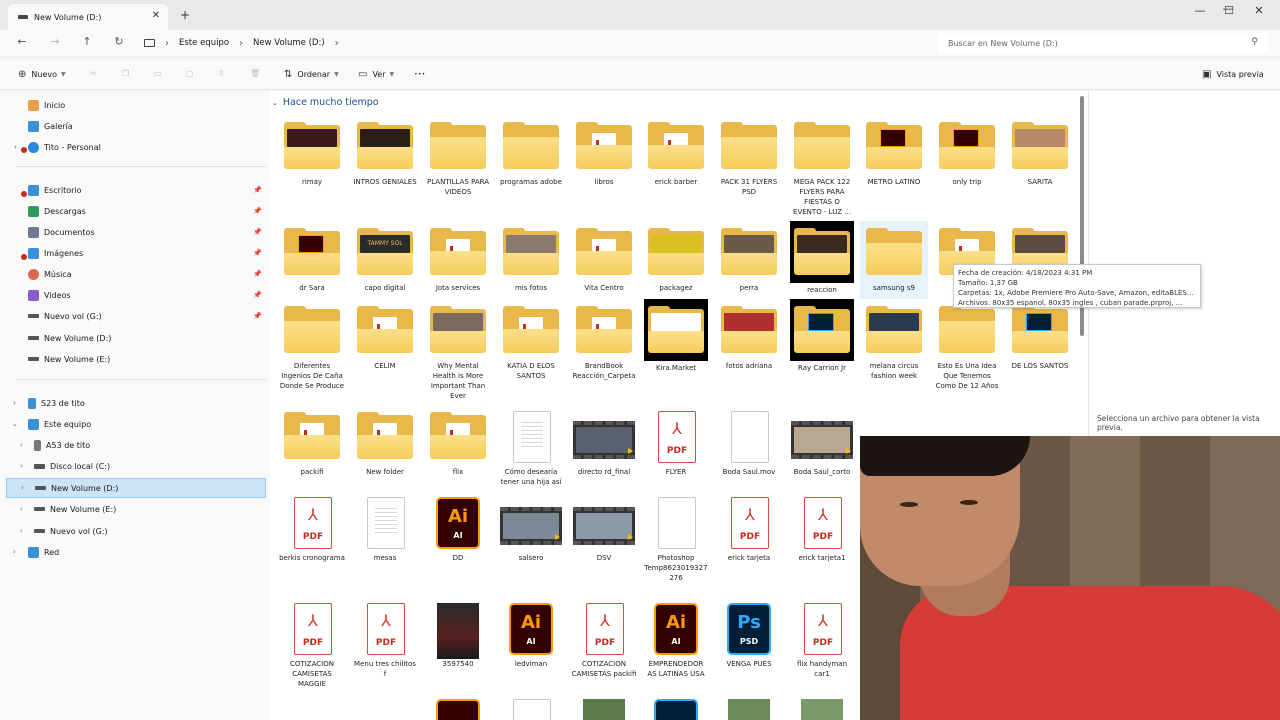 Image resolution: width=1280 pixels, height=720 pixels. I want to click on sidebar-item-new-volume-e: New Volume (E:), so click(135, 359).